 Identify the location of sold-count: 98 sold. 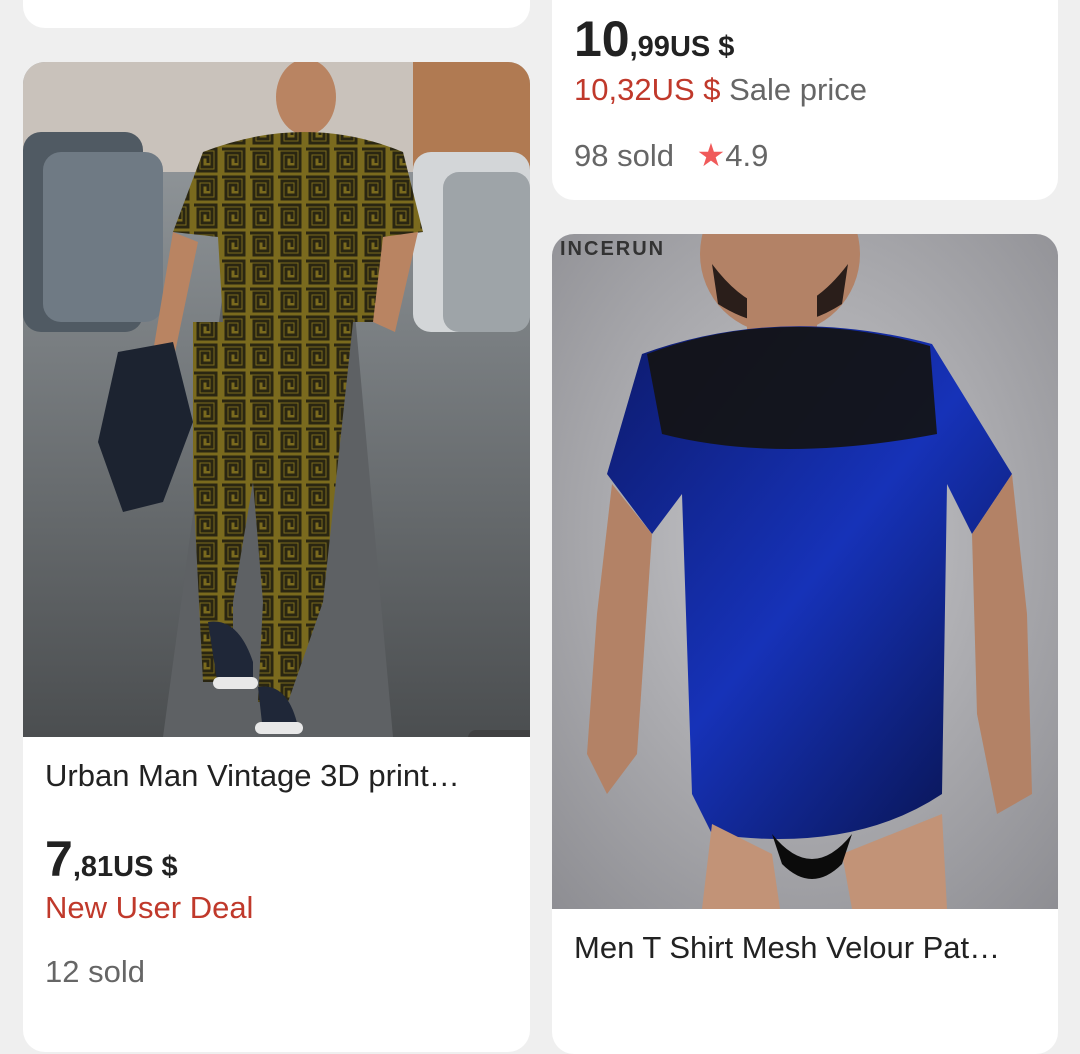
(624, 155).